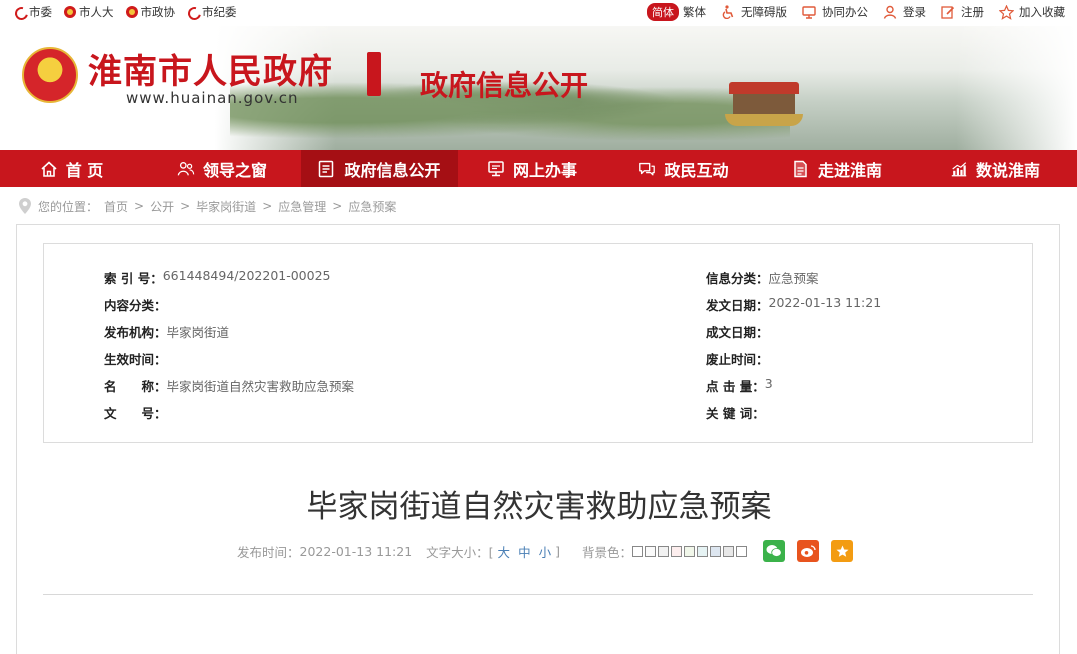  What do you see at coordinates (524, 551) in the screenshot?
I see `font-size-medium-button: 中` at bounding box center [524, 551].